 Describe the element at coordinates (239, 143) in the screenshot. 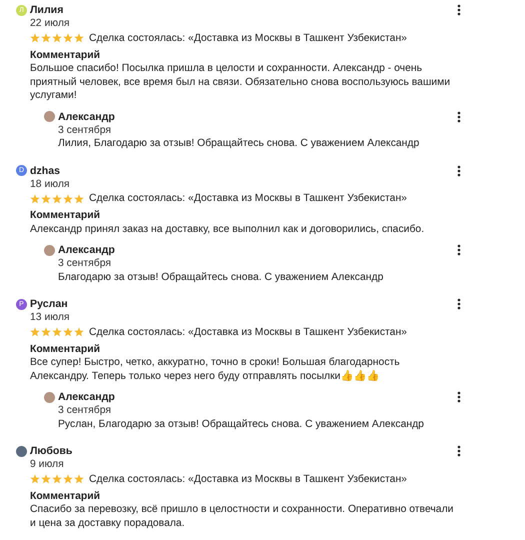

I see `reply-text: Лилия, Благодарю за отзыв! Обращайтесь снова. С уважением Александр` at that location.